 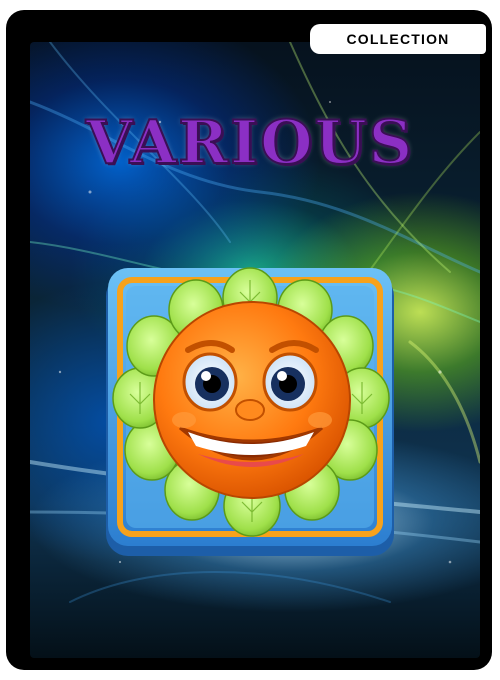 What do you see at coordinates (250, 143) in the screenshot?
I see `page-title: VARIOUS` at bounding box center [250, 143].